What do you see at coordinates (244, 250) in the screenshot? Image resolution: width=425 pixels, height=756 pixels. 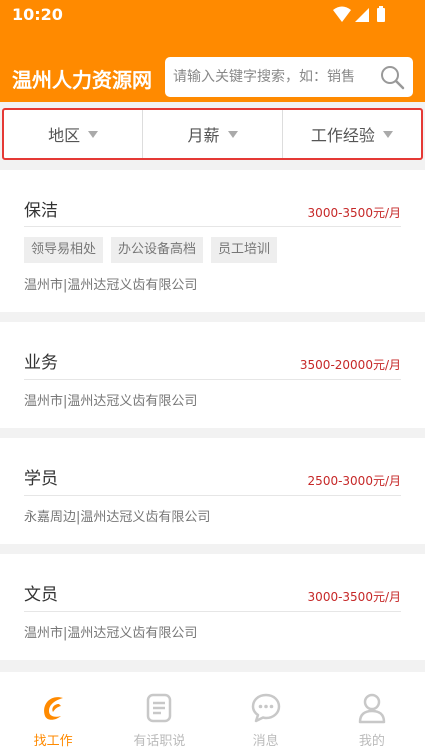 I see `job-tag: 员工培训` at bounding box center [244, 250].